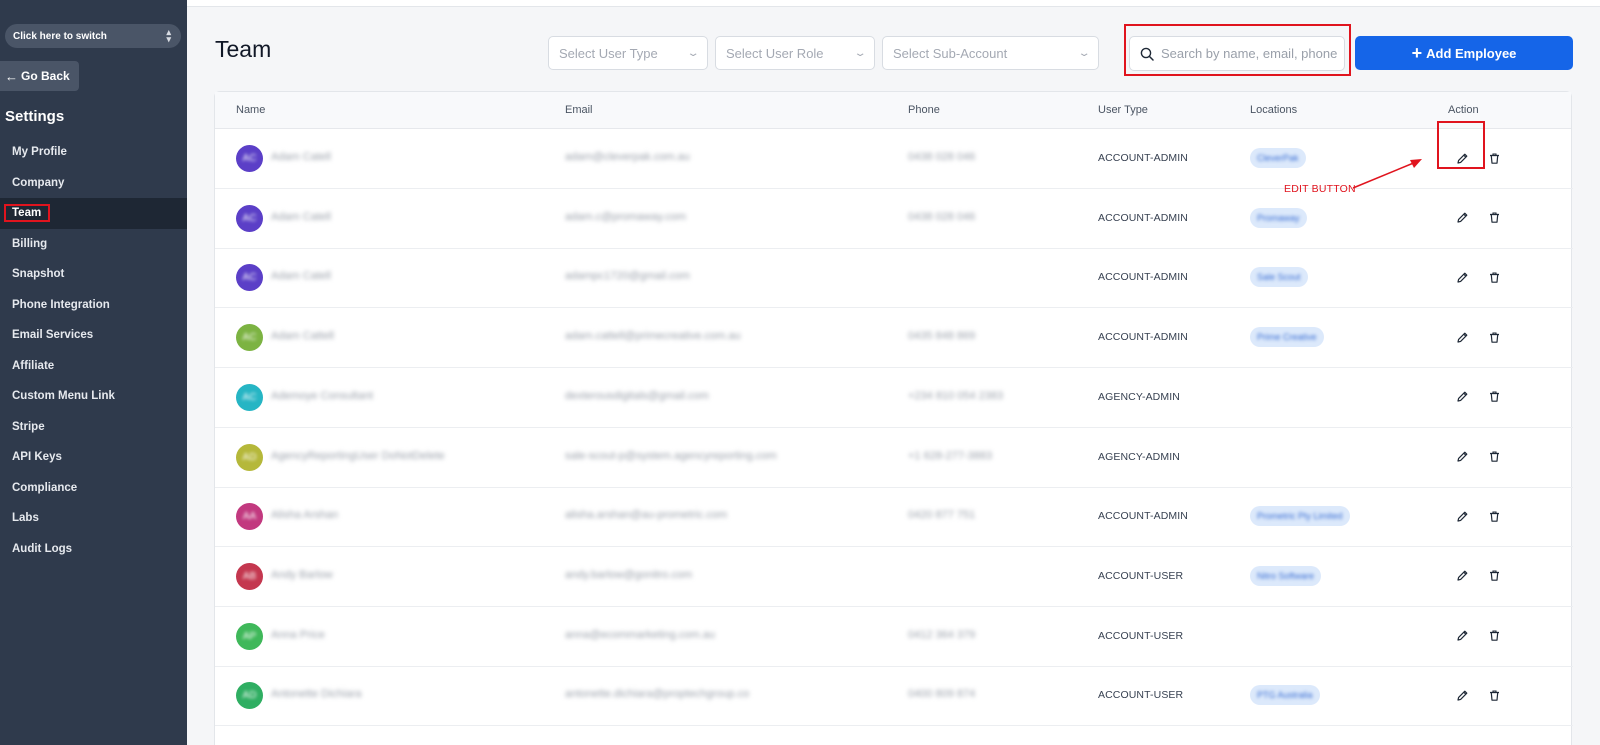 This screenshot has height=745, width=1600. What do you see at coordinates (1278, 158) in the screenshot?
I see `location-badge: CleverPak` at bounding box center [1278, 158].